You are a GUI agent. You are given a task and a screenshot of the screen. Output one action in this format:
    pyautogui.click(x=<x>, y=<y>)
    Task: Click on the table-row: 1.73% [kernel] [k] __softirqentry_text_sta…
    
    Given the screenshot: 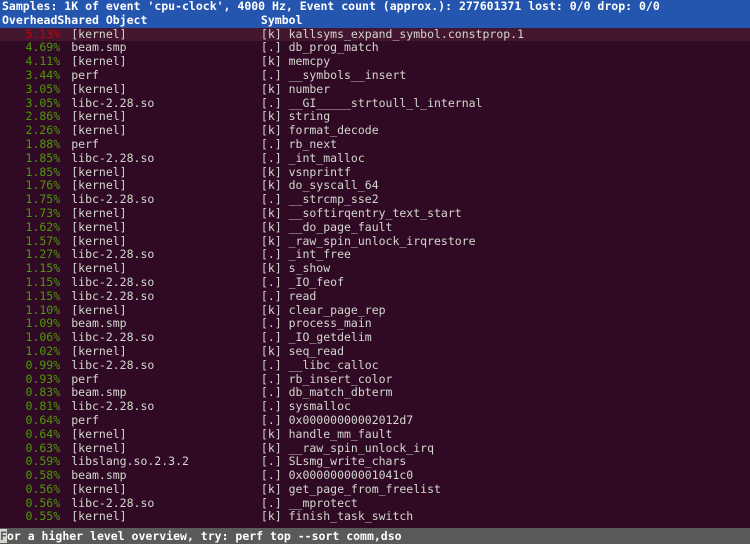 What is the action you would take?
    pyautogui.click(x=375, y=213)
    